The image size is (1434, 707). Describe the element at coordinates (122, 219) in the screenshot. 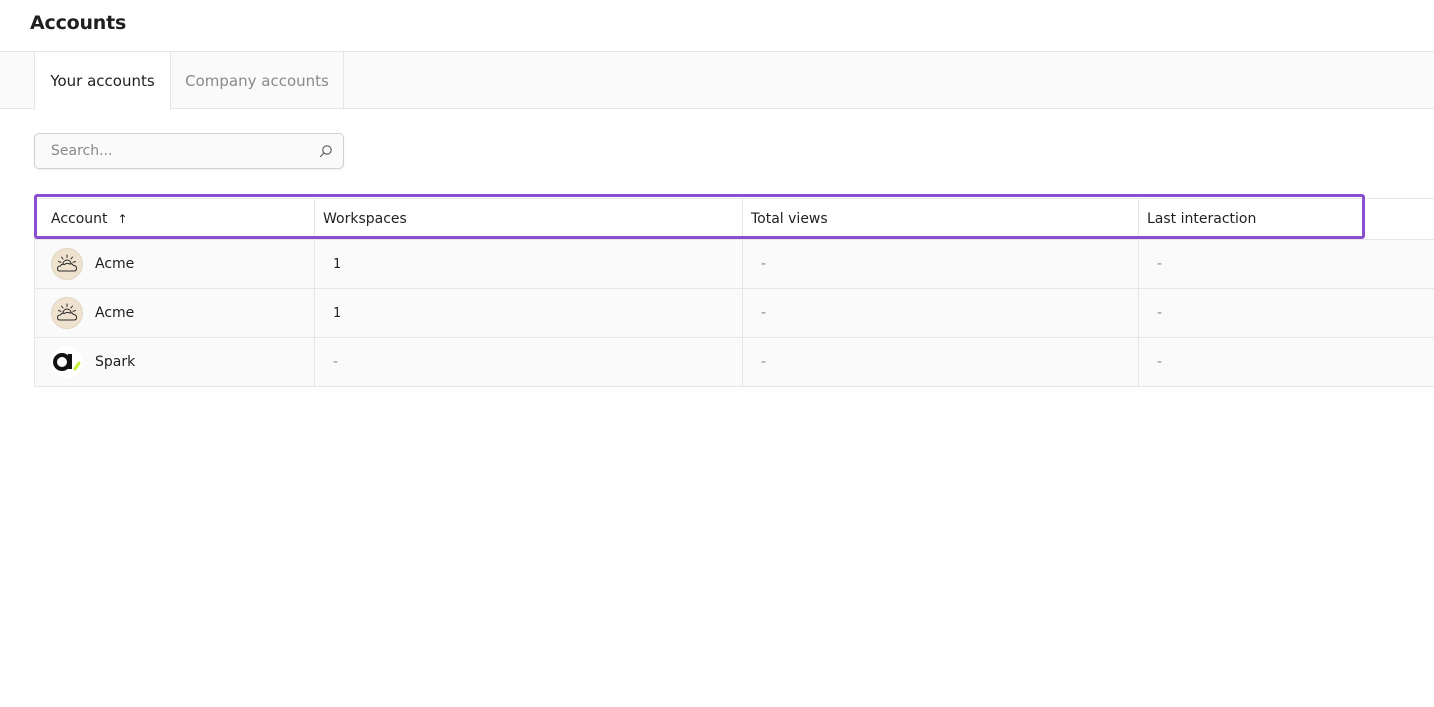

I see `sort-ascending-icon: ↑` at that location.